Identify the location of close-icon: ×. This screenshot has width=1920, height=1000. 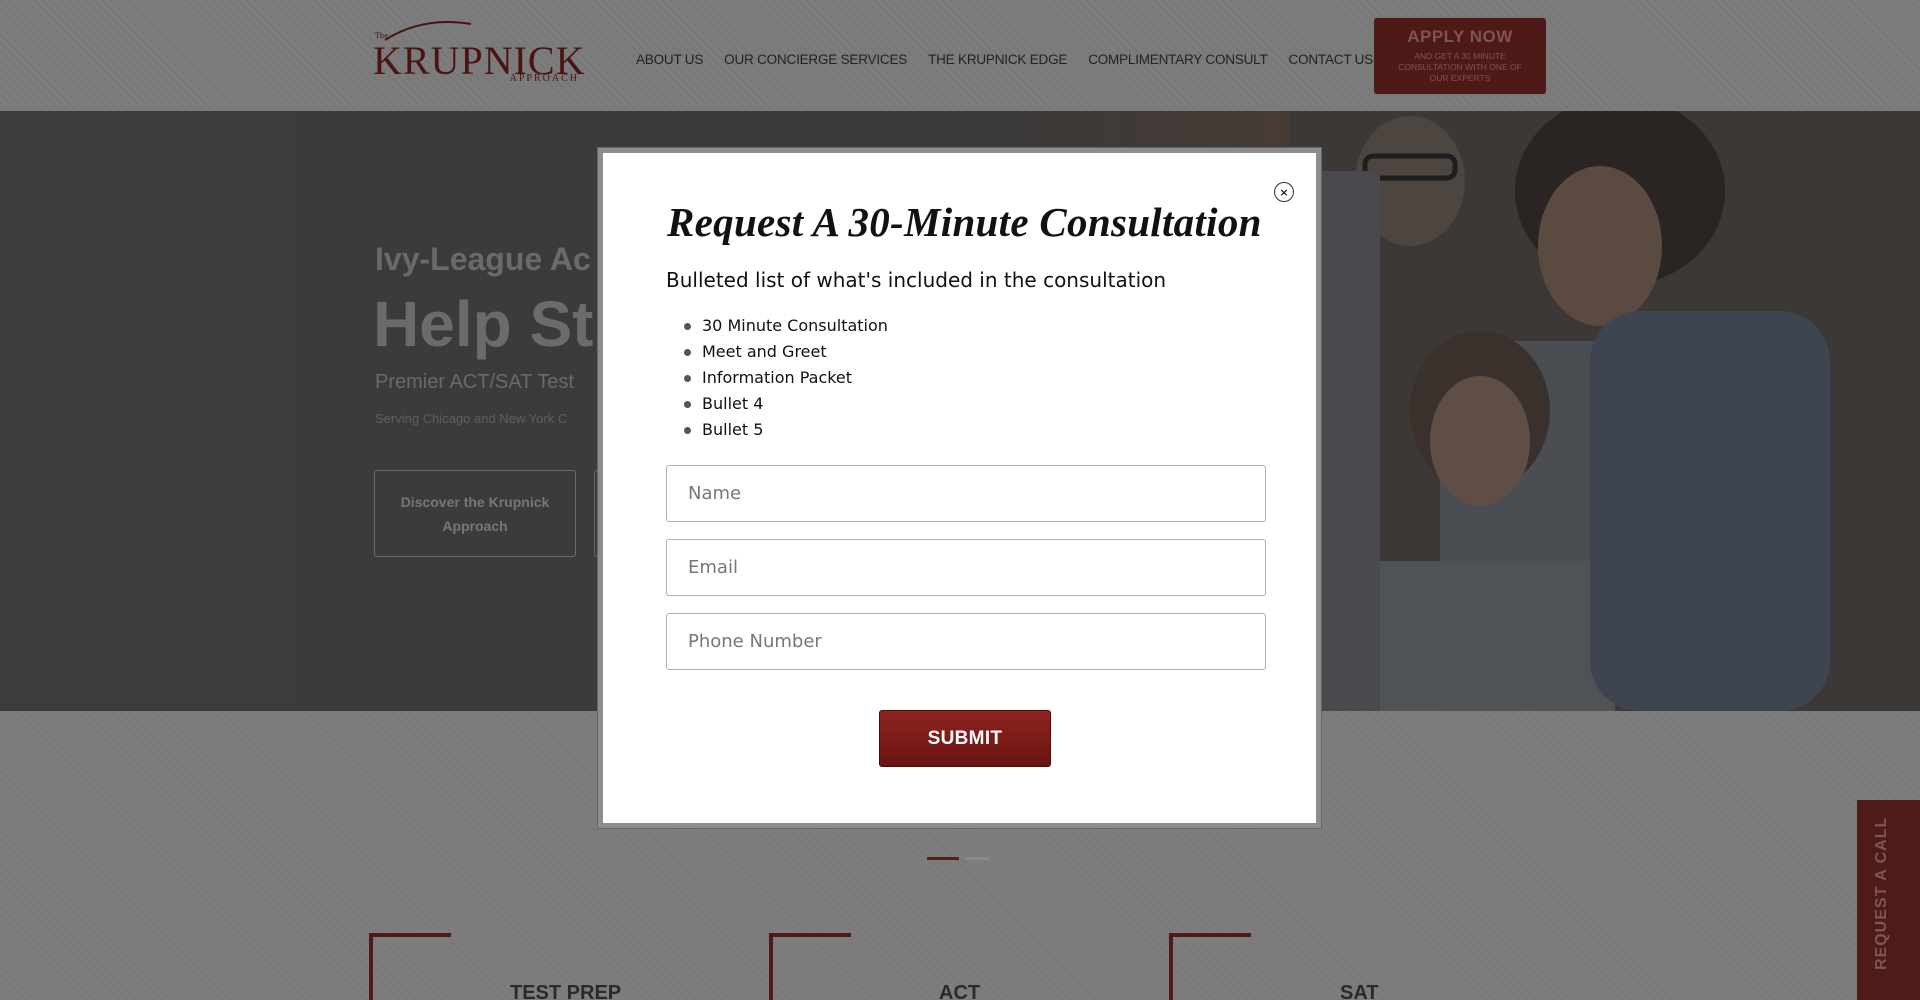
(1284, 192).